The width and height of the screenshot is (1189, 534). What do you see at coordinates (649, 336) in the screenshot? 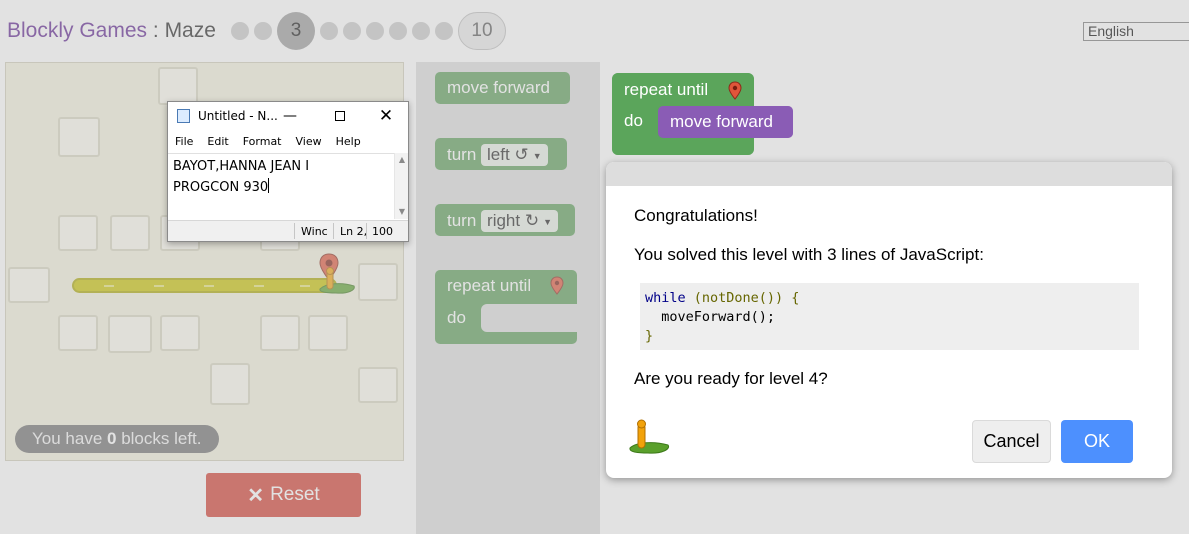
I see `code-line-3: }` at bounding box center [649, 336].